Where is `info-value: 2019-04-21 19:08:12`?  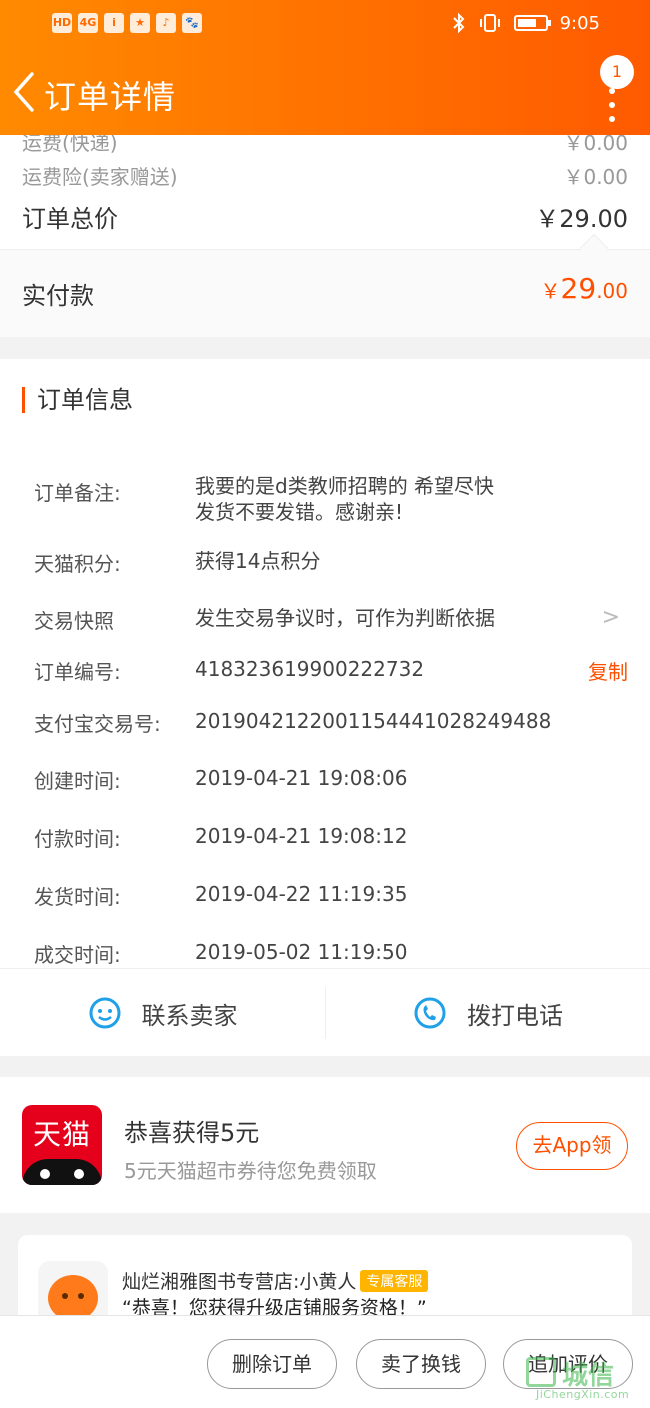
info-value: 2019-04-21 19:08:12 is located at coordinates (301, 836).